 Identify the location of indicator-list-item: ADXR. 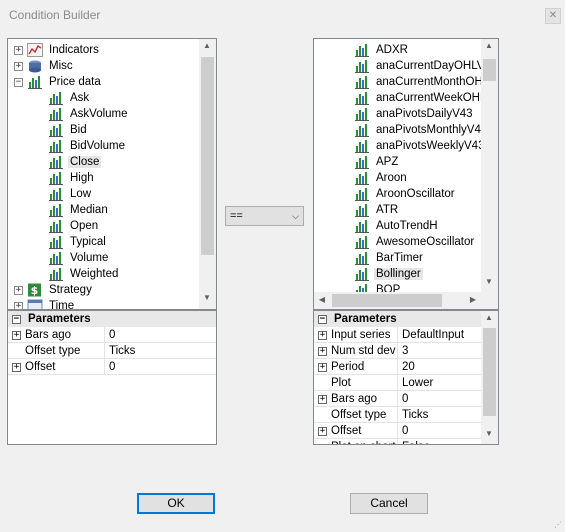
(382, 50).